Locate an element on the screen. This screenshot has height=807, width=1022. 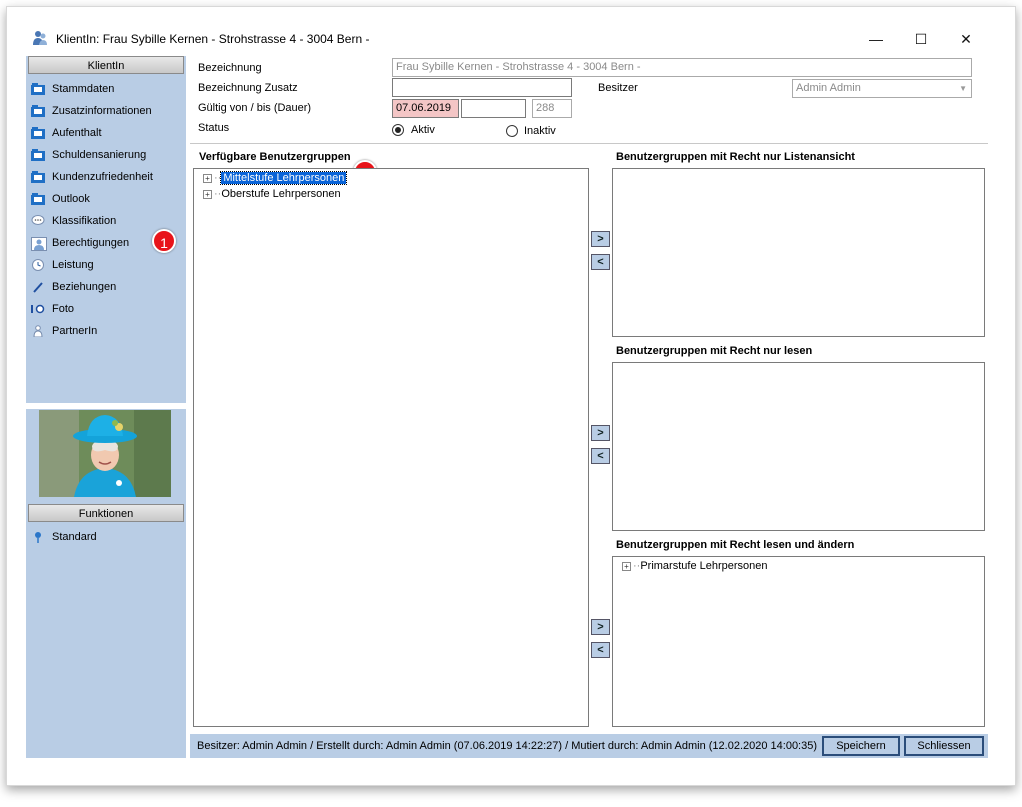
sidebar-item-label: Outlook is located at coordinates (71, 199).